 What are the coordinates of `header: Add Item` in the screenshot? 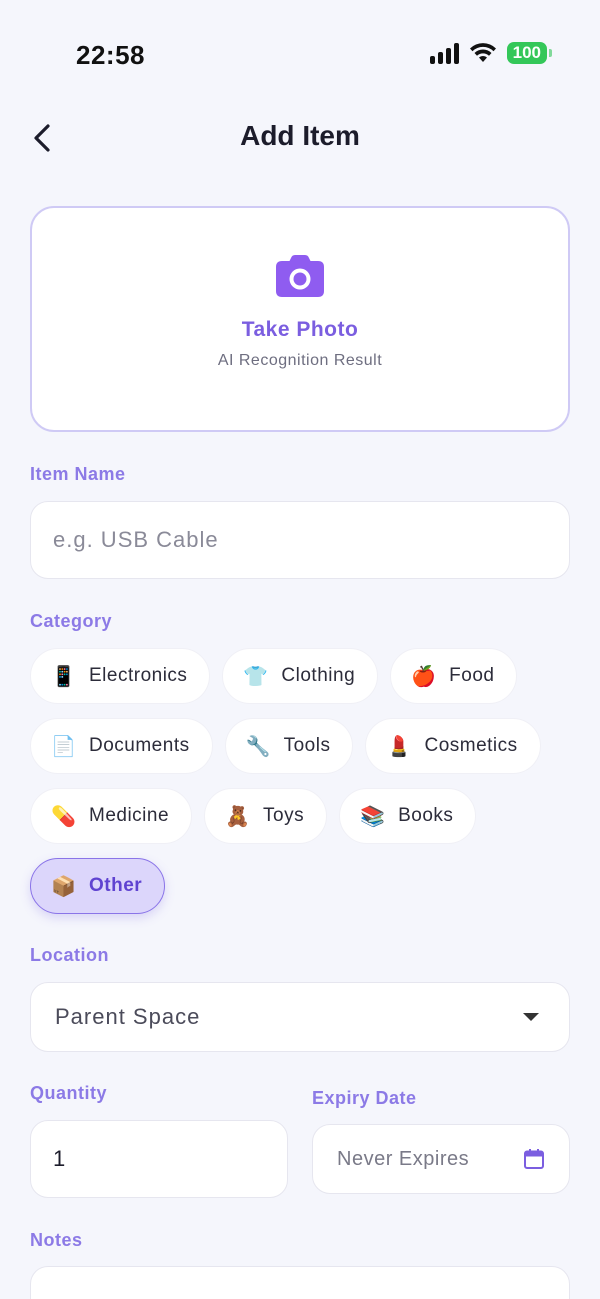 It's located at (300, 138).